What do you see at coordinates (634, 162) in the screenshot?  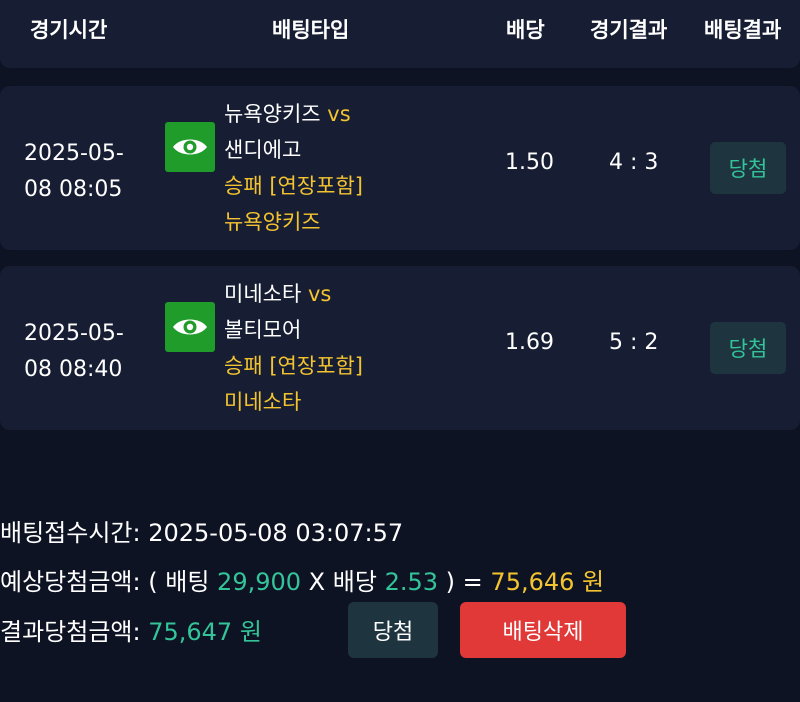 I see `game-score: 4 : 3` at bounding box center [634, 162].